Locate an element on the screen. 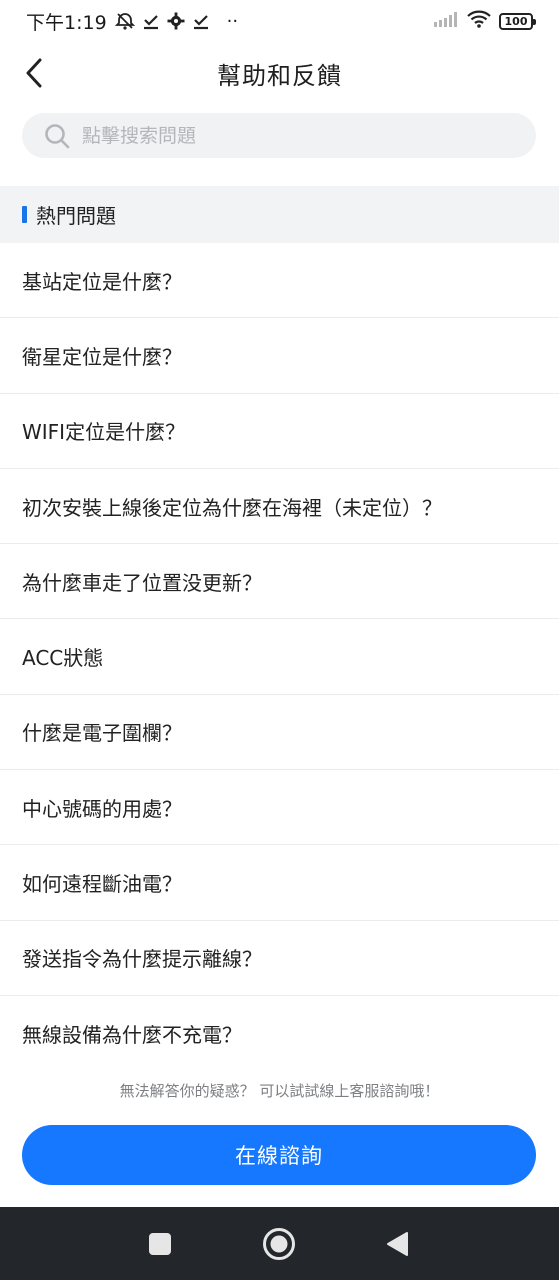 The height and width of the screenshot is (1280, 559). section-accent-bar is located at coordinates (24, 214).